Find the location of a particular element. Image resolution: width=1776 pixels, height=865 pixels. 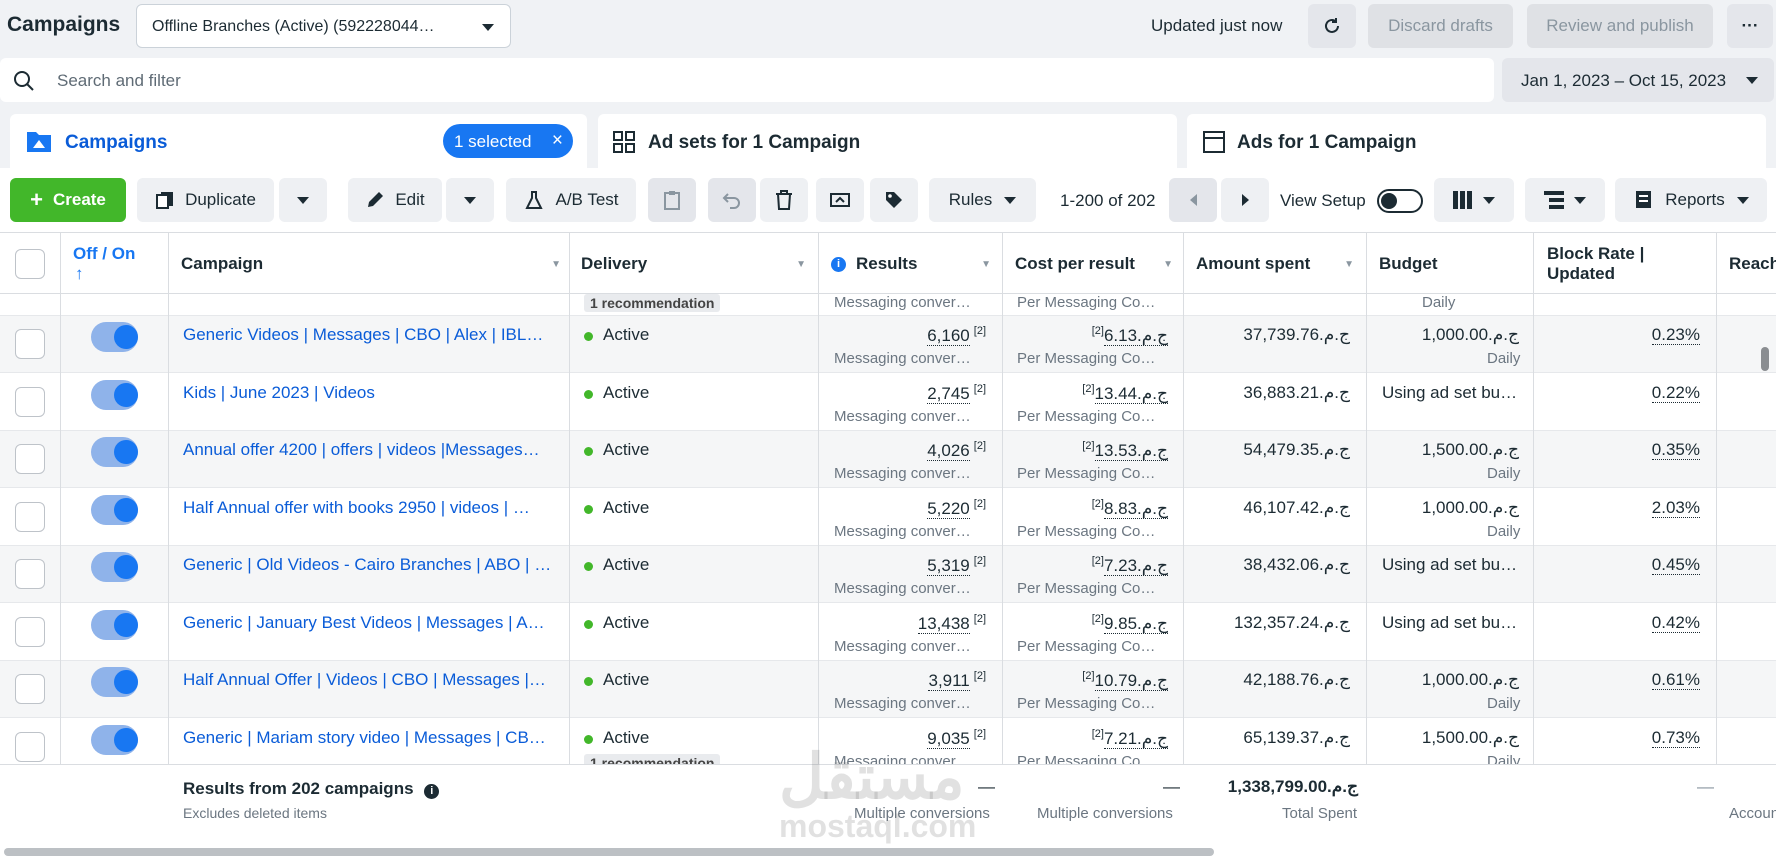

block-rate-number: 0.35% is located at coordinates (1675, 450).